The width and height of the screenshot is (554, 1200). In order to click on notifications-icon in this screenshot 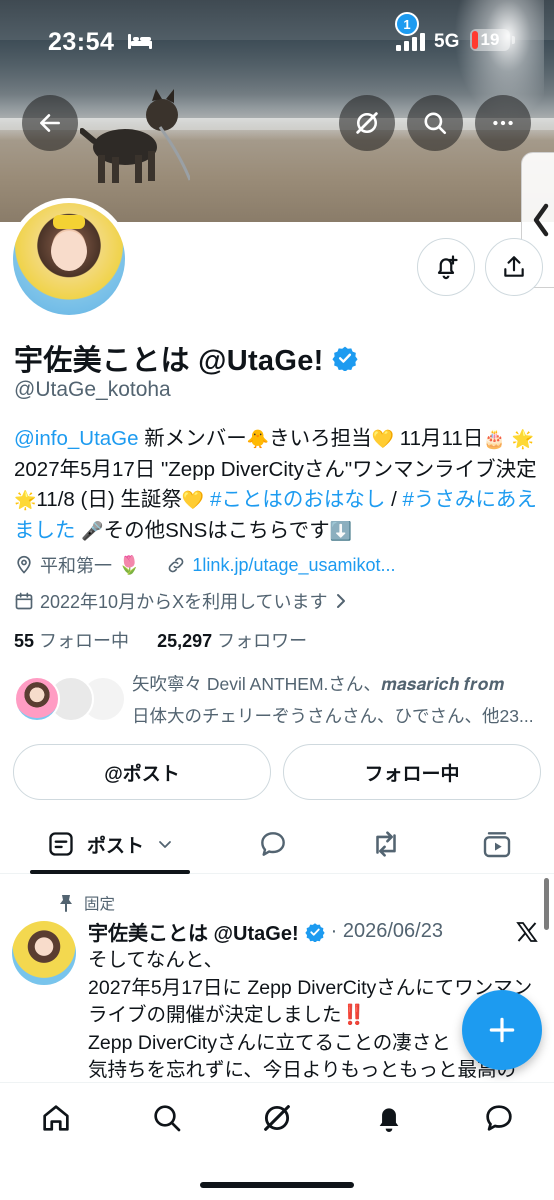, I will do `click(389, 1120)`.